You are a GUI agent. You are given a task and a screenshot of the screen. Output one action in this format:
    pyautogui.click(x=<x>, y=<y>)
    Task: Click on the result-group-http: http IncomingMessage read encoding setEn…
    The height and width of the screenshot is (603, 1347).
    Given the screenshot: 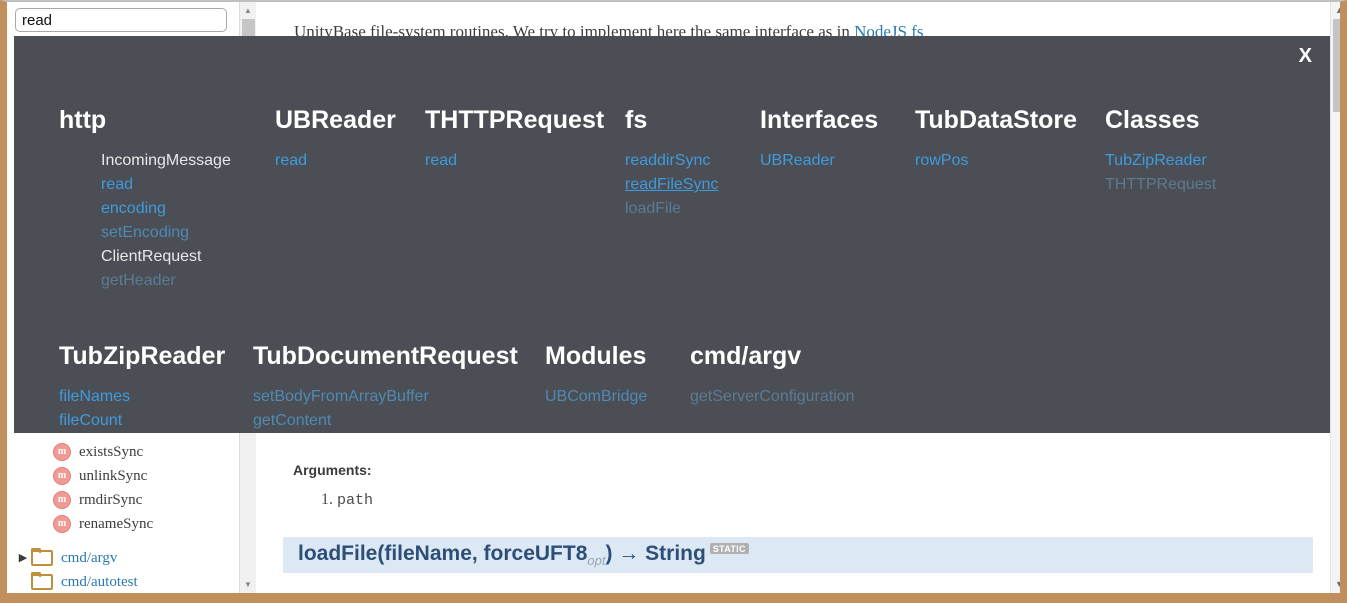 What is the action you would take?
    pyautogui.click(x=167, y=199)
    